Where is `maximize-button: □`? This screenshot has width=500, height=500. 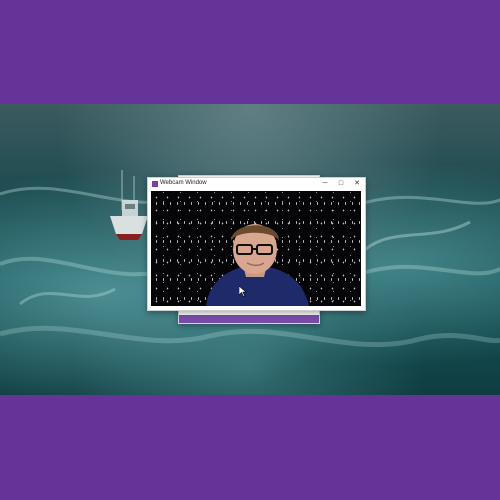
maximize-button: □ is located at coordinates (341, 183).